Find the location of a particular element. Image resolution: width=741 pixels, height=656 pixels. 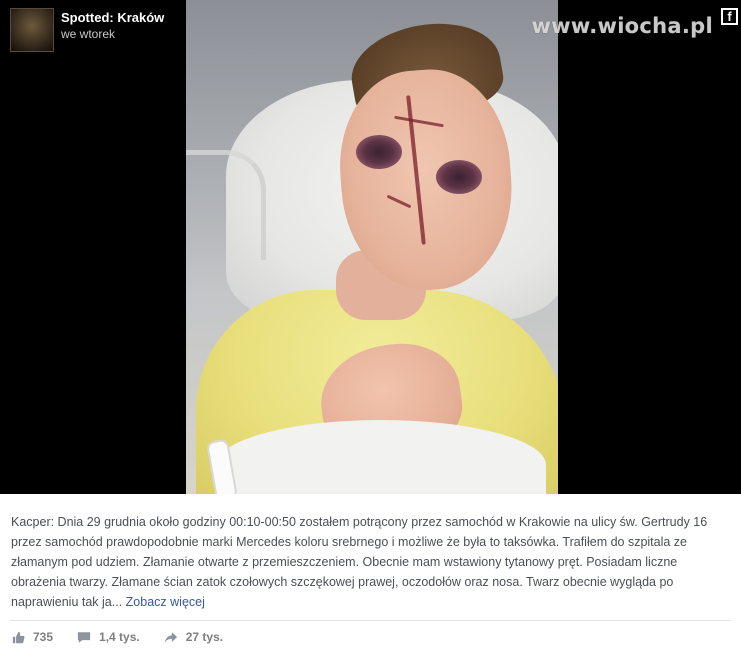

comments-stat: 1,4 tys. is located at coordinates (108, 637).